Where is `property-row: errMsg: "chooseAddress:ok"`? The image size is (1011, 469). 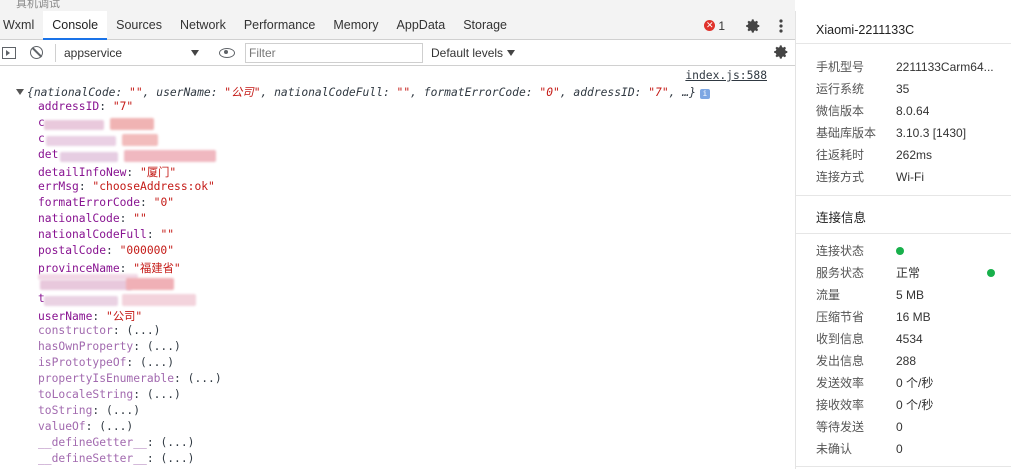
property-row: errMsg: "chooseAddress:ok" is located at coordinates (126, 186).